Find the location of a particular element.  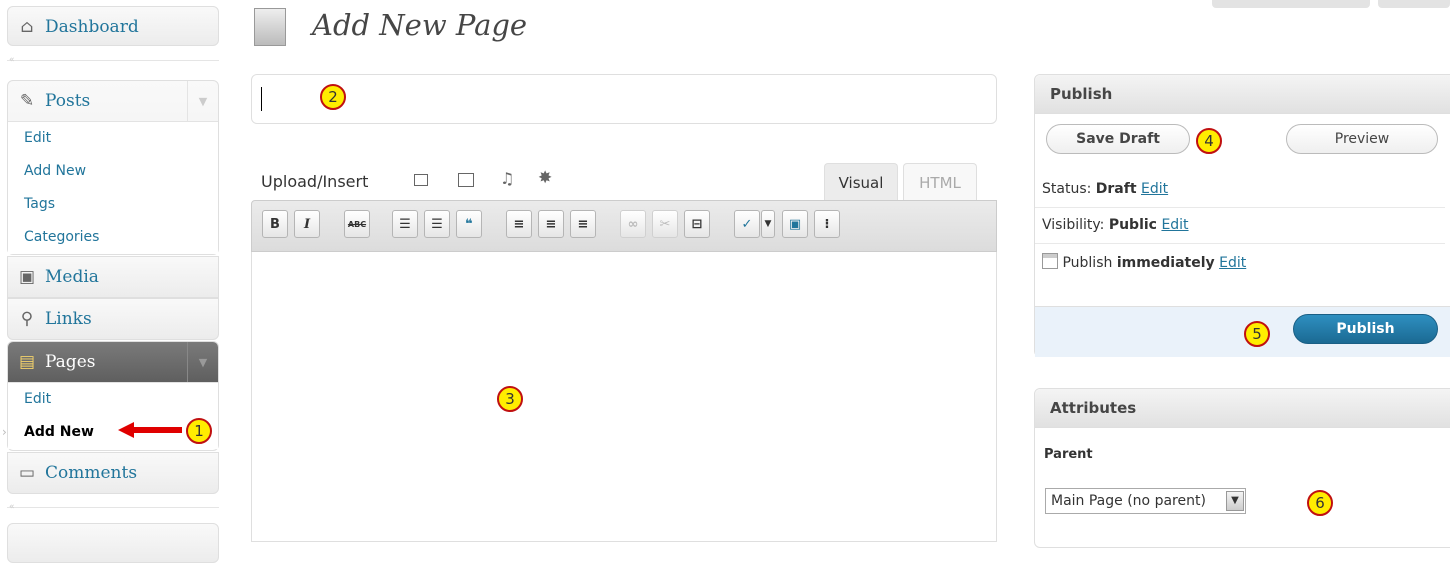

parent-label: Parent is located at coordinates (1068, 454).